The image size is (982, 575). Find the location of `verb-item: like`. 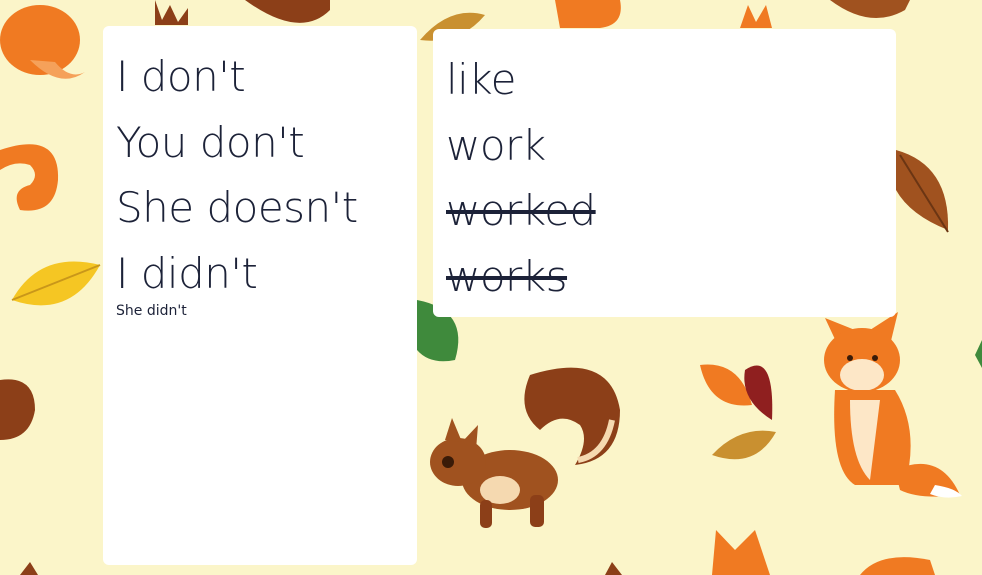

verb-item: like is located at coordinates (671, 80).